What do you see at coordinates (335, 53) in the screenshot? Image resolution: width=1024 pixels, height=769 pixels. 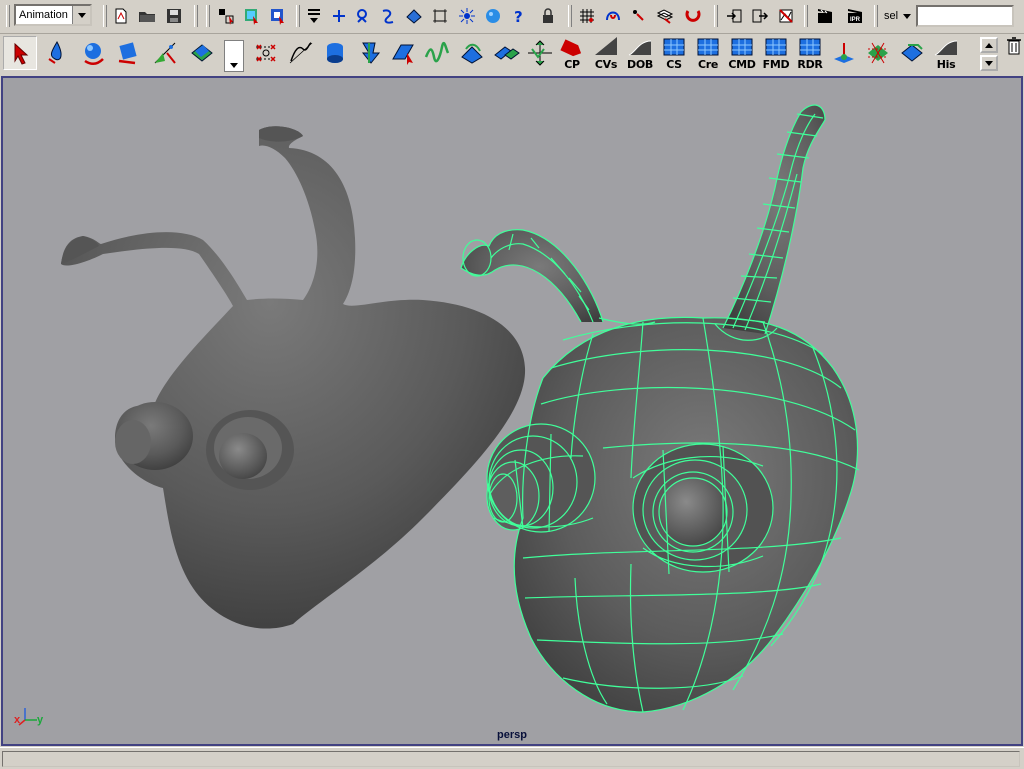 I see `revolve-icon` at bounding box center [335, 53].